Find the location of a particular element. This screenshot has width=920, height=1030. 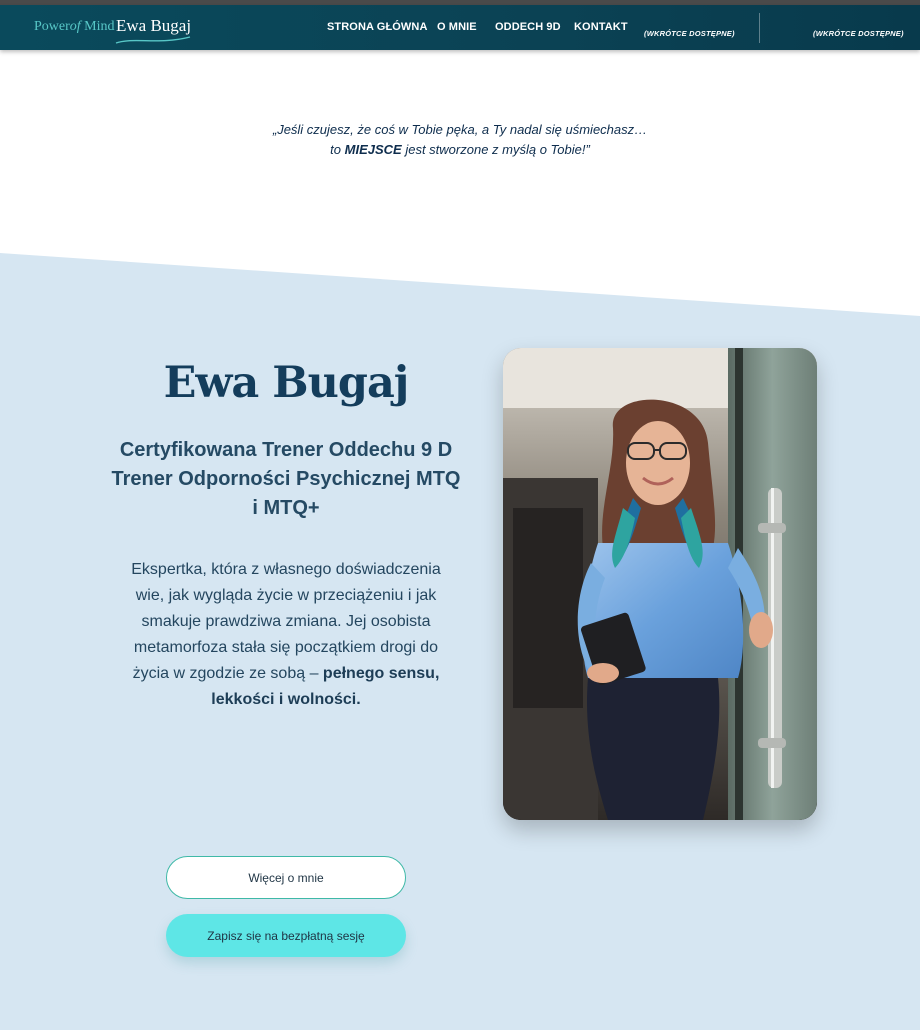

logo-name: Ewa Bugaj is located at coordinates (154, 25).